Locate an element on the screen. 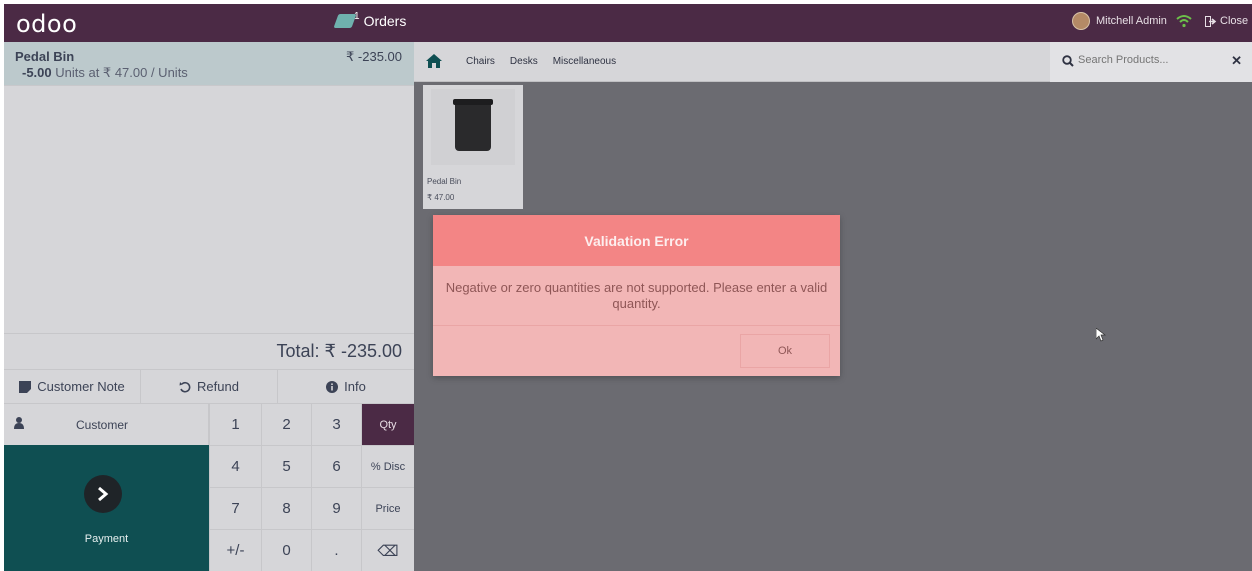 Image resolution: width=1252 pixels, height=571 pixels. category-desks: Desks is located at coordinates (524, 61).